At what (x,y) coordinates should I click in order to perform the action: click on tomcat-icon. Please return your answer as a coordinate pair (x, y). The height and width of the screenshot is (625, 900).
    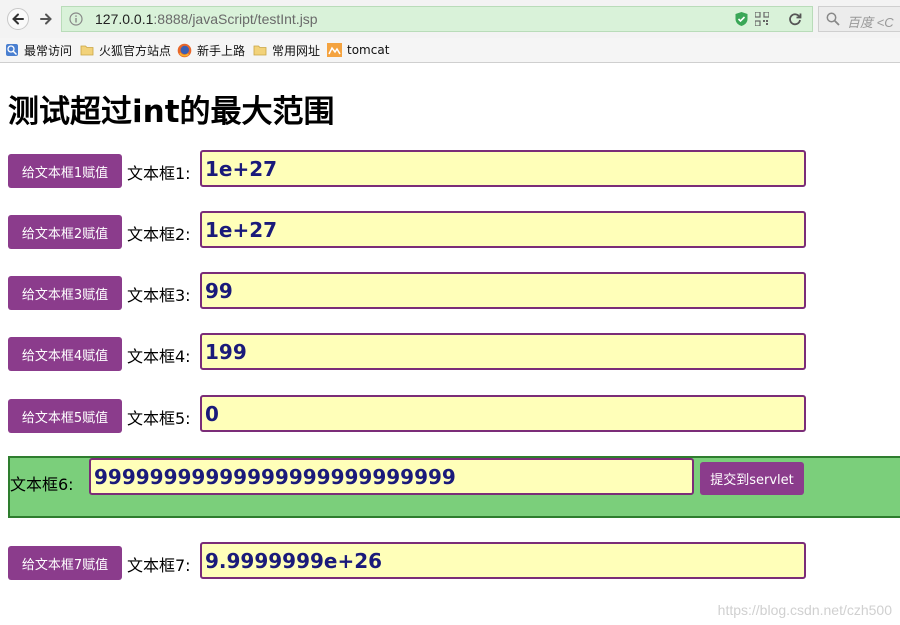
    Looking at the image, I should click on (334, 50).